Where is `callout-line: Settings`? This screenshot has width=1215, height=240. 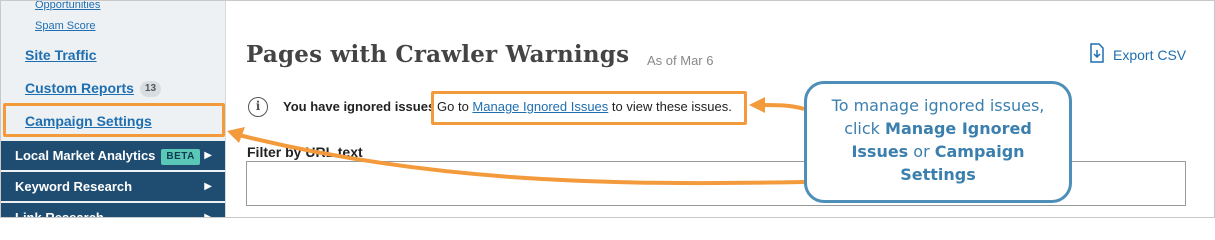 callout-line: Settings is located at coordinates (938, 174).